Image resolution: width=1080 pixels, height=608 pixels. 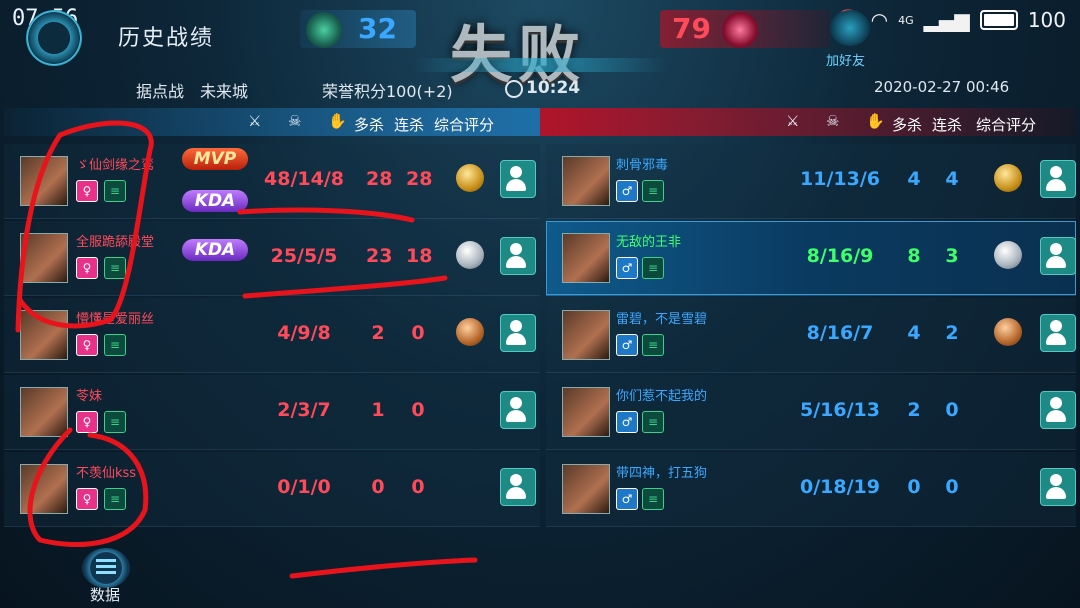 What do you see at coordinates (1046, 20) in the screenshot?
I see `battery-level: 100` at bounding box center [1046, 20].